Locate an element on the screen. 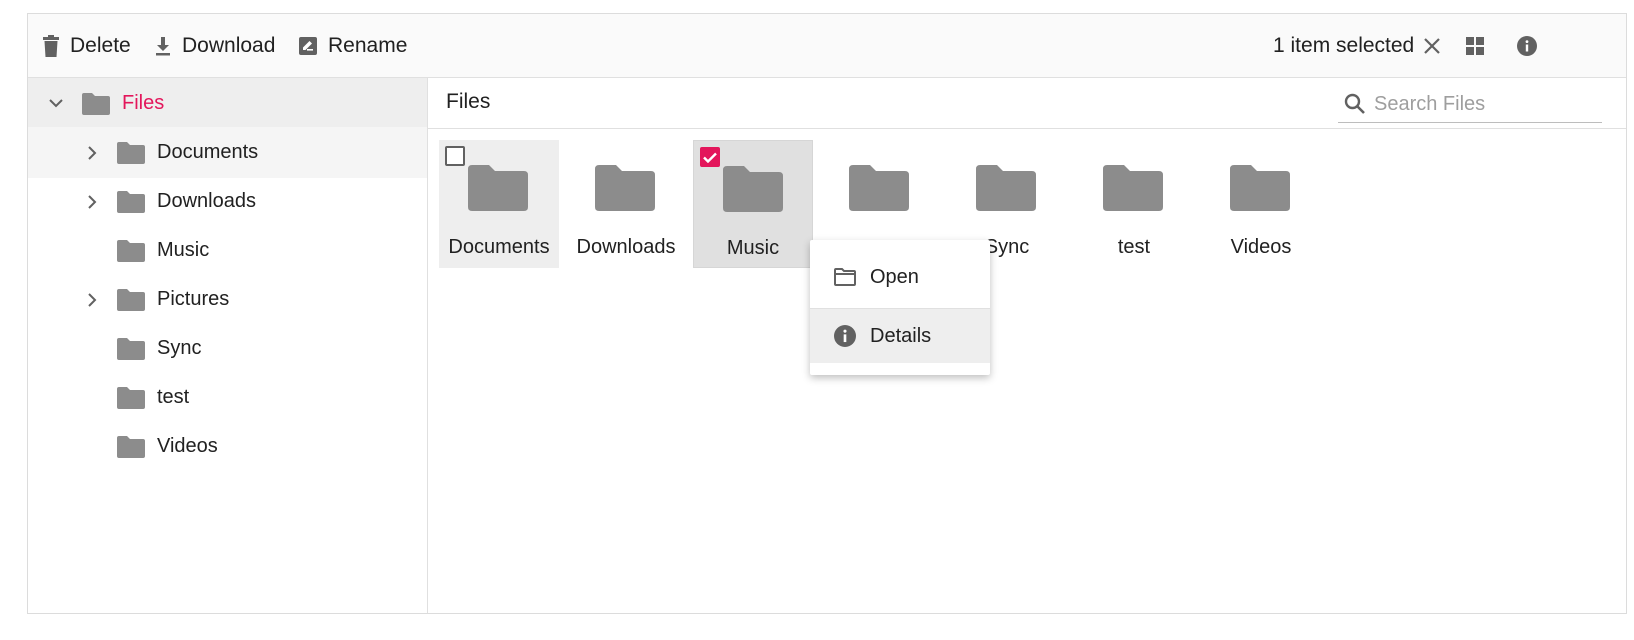 The width and height of the screenshot is (1634, 640). file-item-name: Videos is located at coordinates (1261, 247).